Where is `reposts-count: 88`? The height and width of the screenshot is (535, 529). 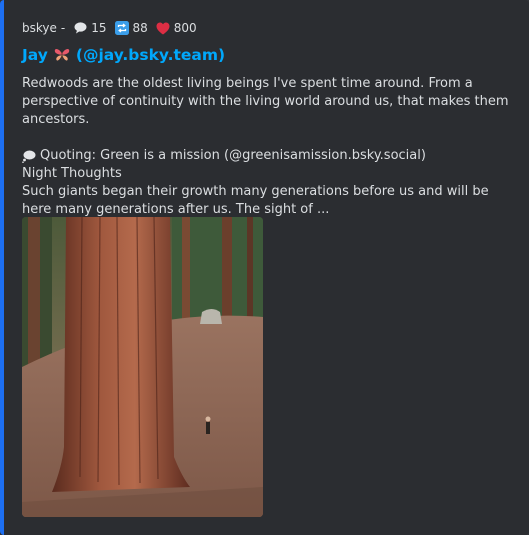
reposts-count: 88 is located at coordinates (140, 28).